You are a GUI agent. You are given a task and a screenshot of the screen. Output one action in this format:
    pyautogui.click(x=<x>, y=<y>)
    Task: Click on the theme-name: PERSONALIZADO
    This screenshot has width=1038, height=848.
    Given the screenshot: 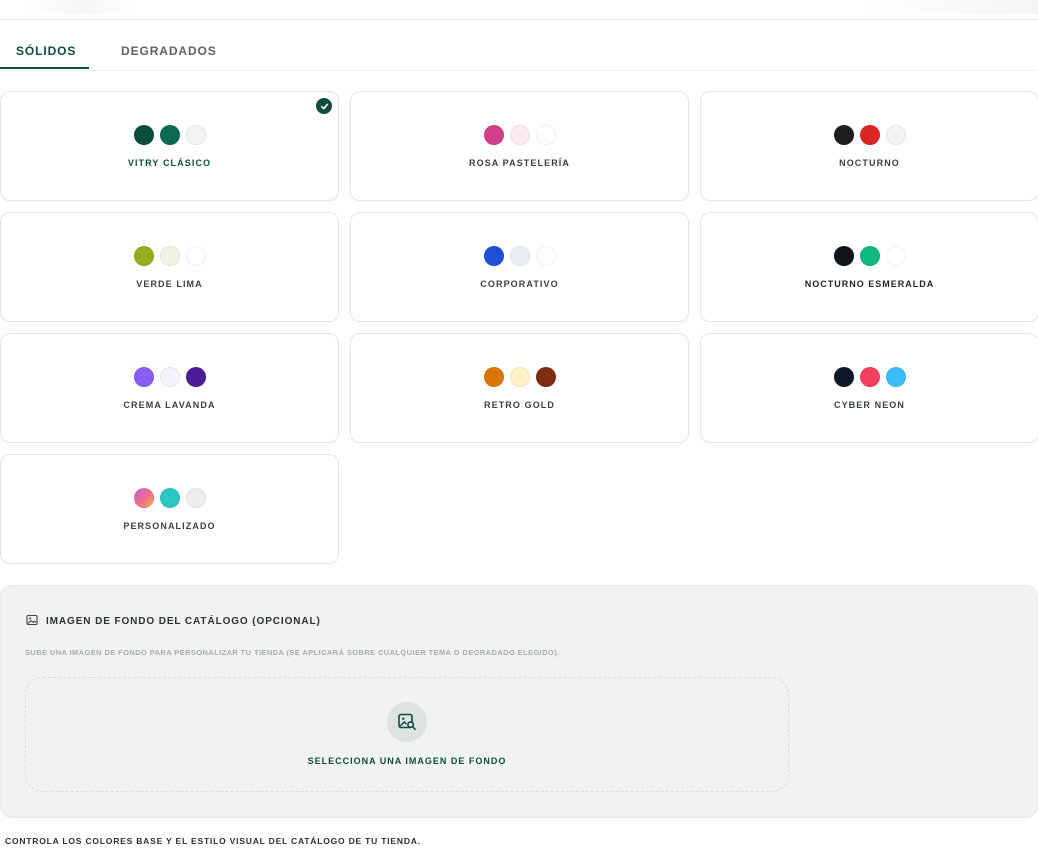 What is the action you would take?
    pyautogui.click(x=169, y=526)
    